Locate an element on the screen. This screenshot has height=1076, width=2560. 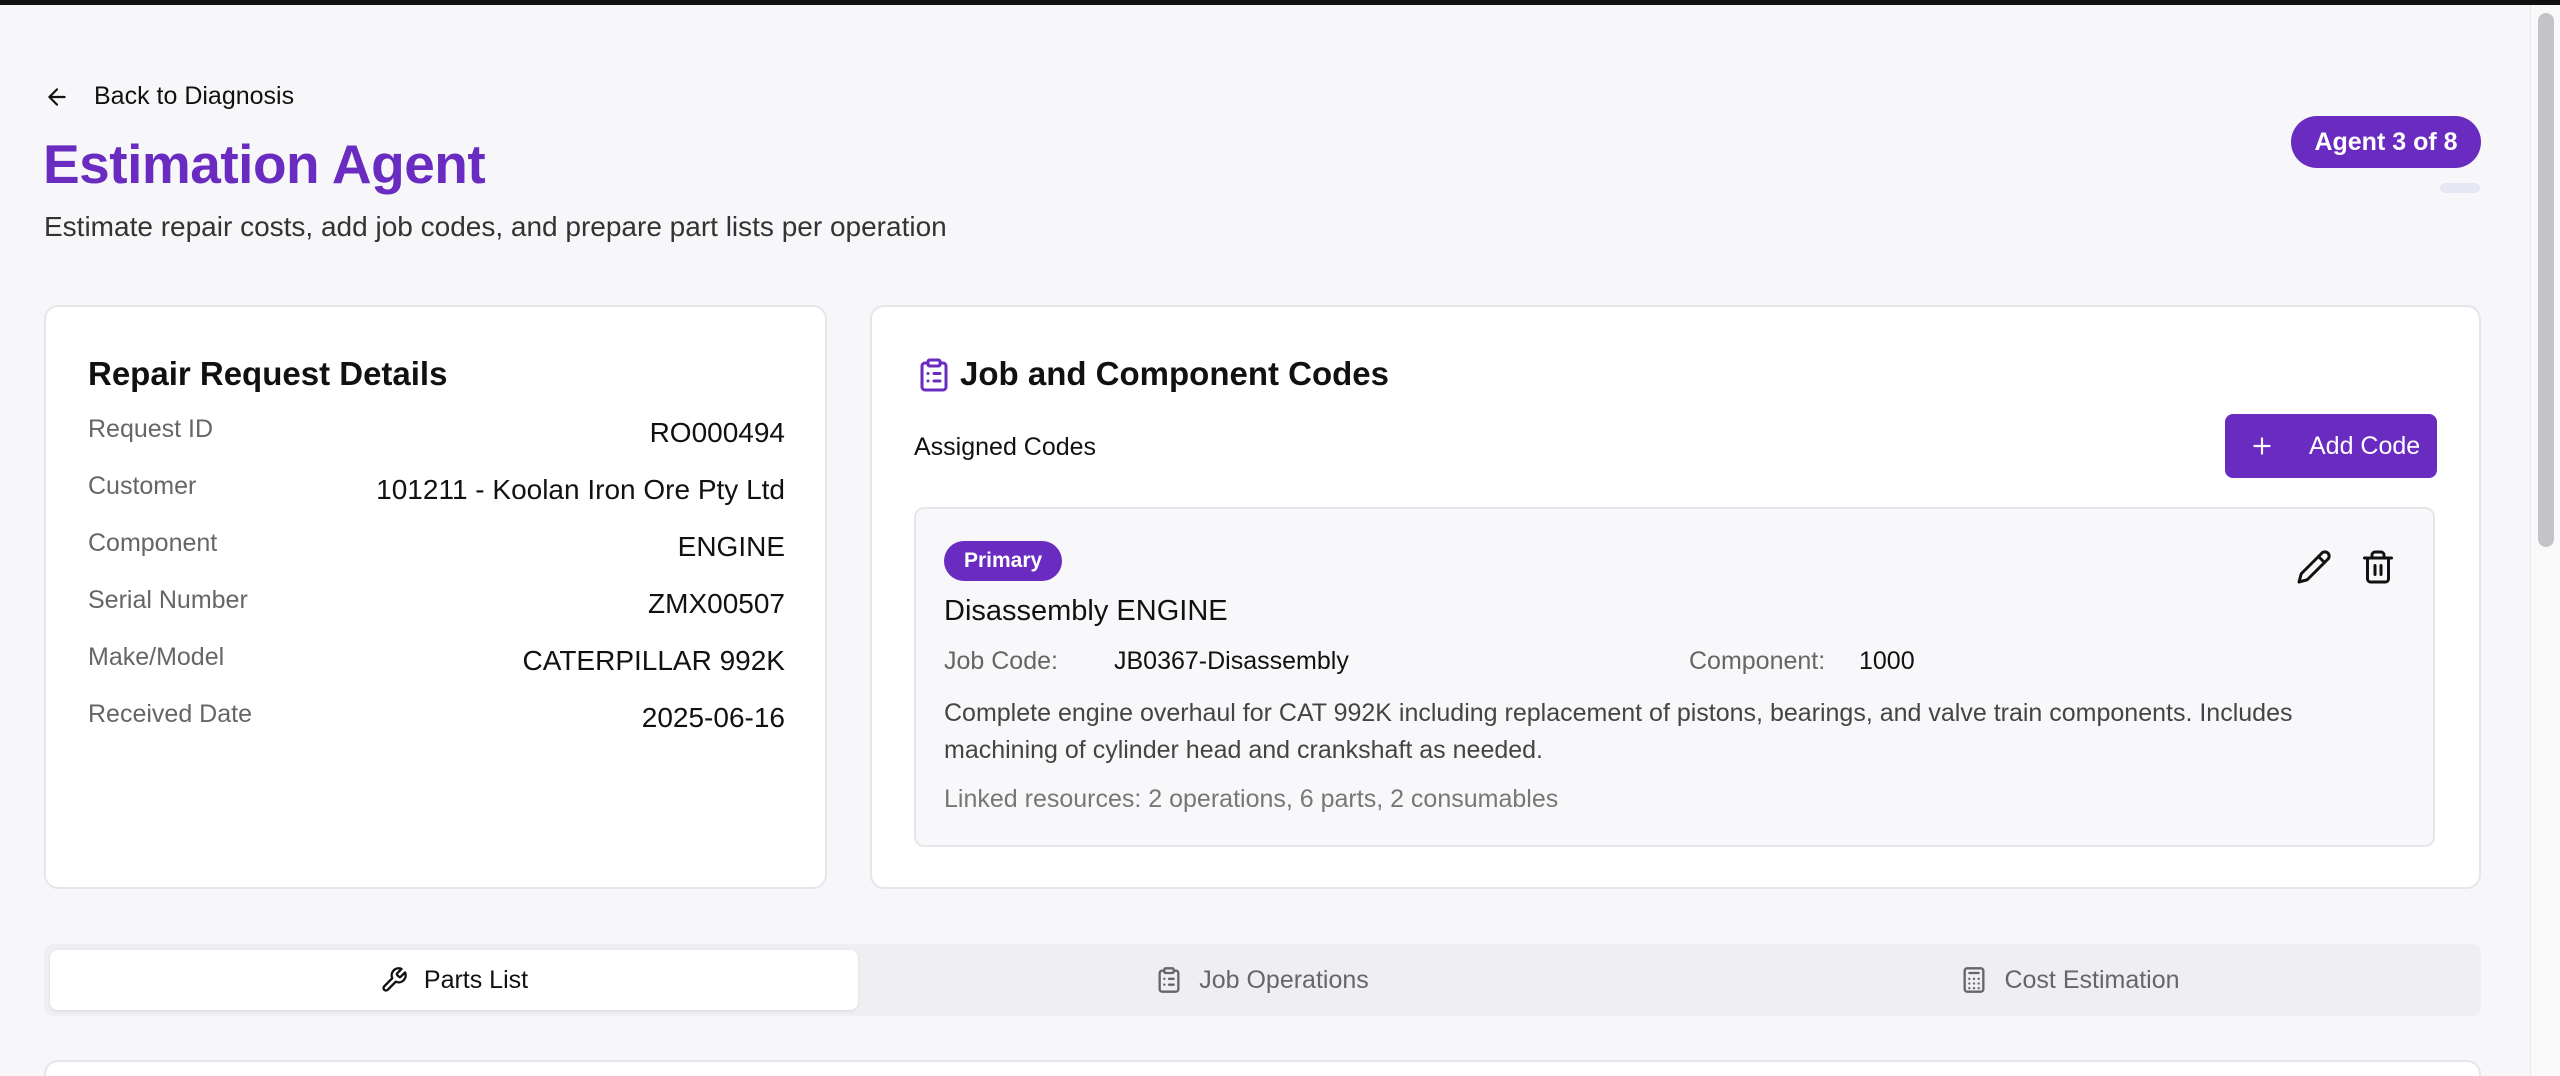
agent-progress-badge: Agent 3 of 8 is located at coordinates (2386, 142).